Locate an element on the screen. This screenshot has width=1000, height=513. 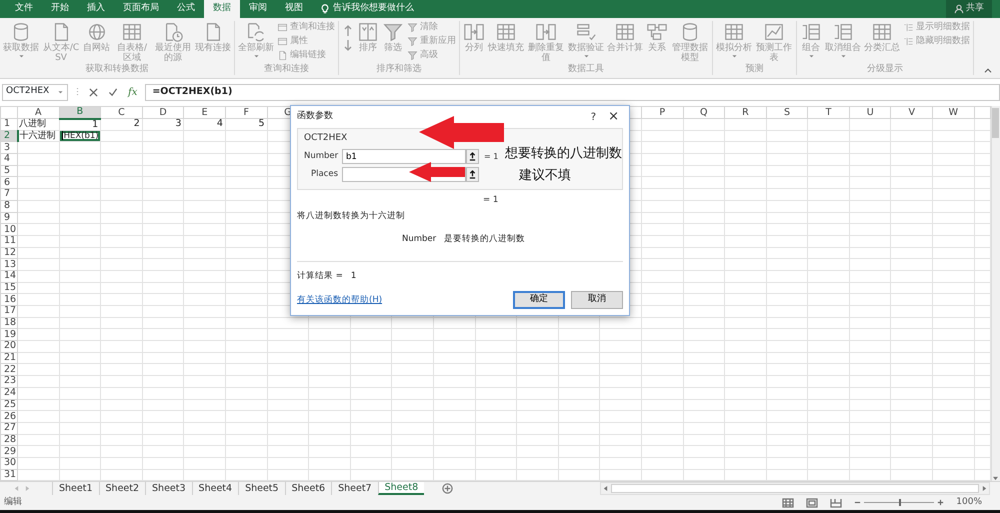
column-header: F is located at coordinates (246, 112).